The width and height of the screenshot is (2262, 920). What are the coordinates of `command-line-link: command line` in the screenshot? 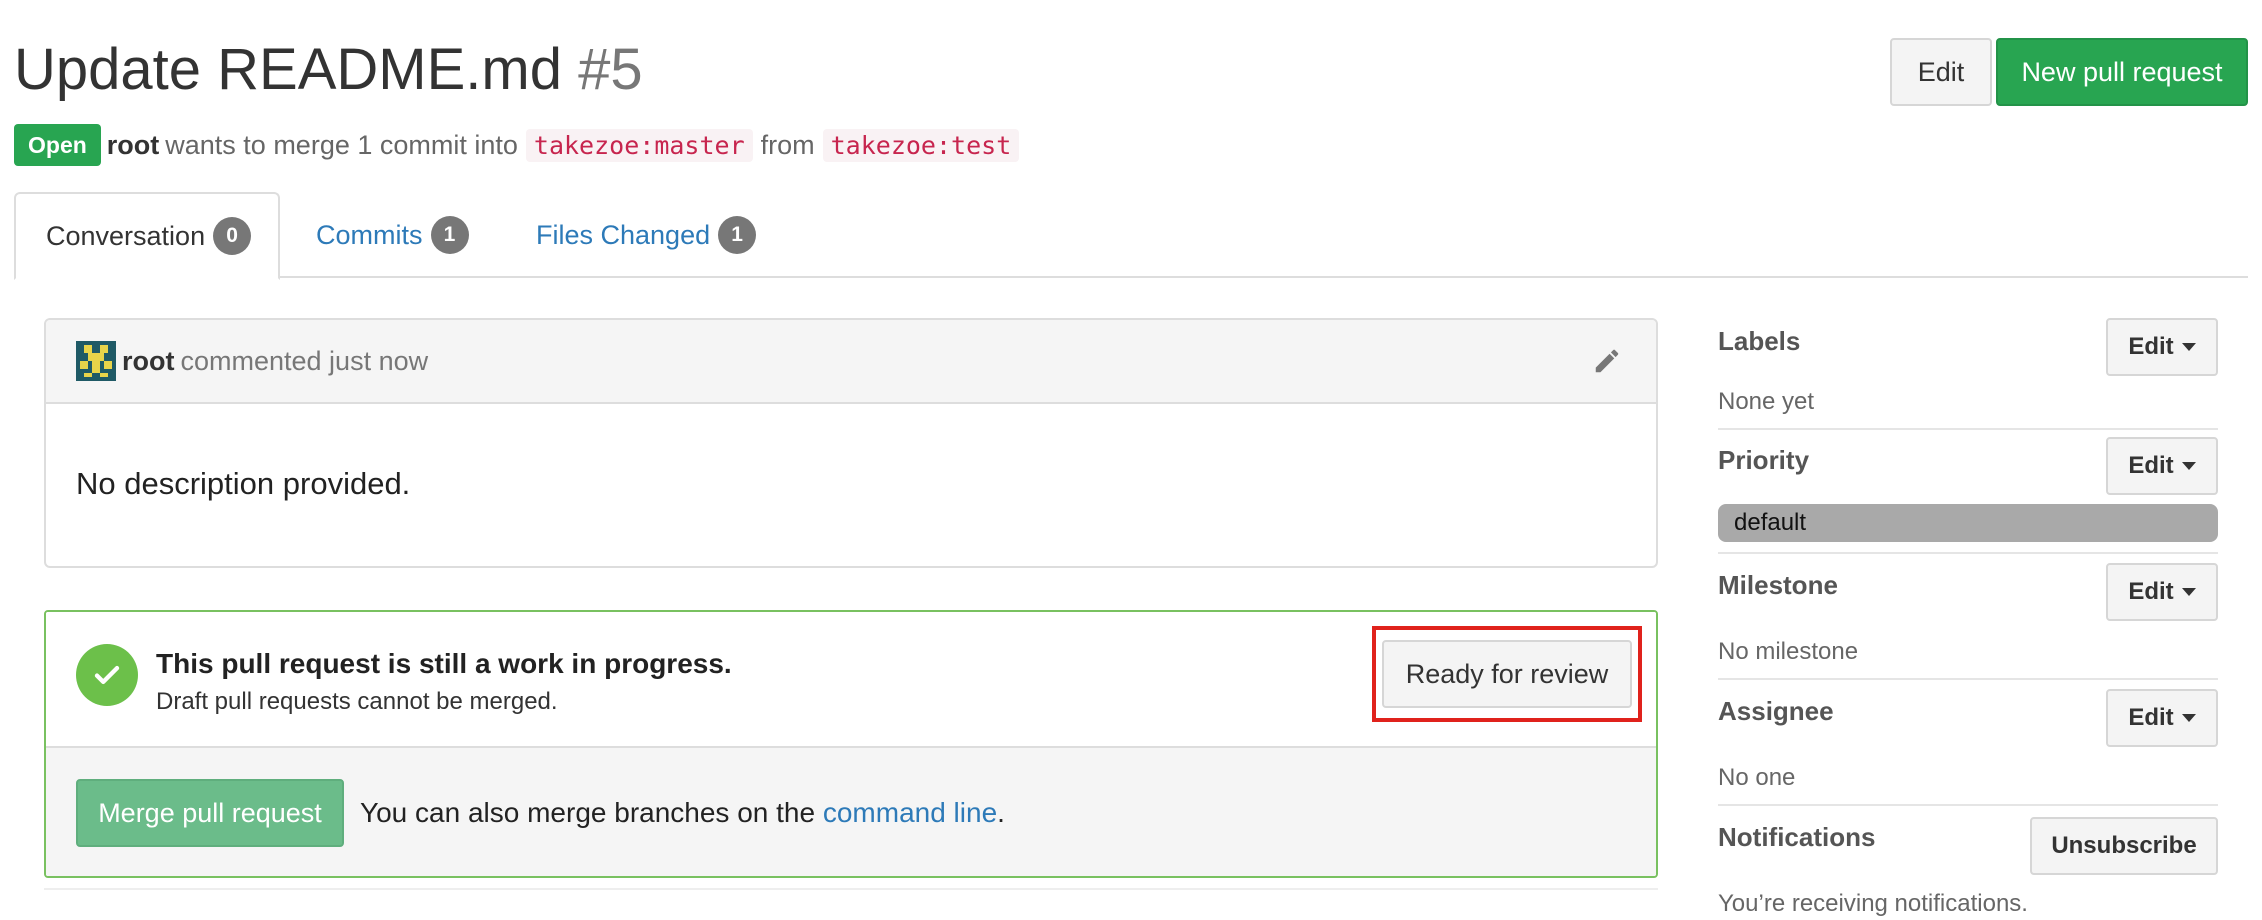 It's located at (910, 813).